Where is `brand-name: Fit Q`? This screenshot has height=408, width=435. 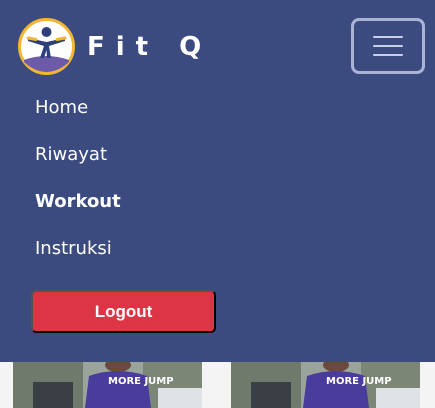
brand-name: Fit Q is located at coordinates (150, 46).